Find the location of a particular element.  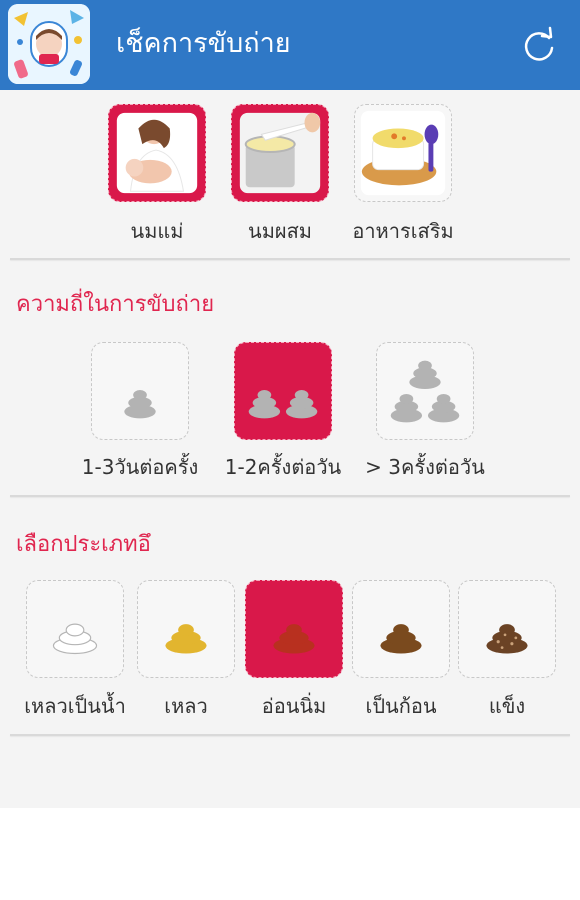

poop-soft-icon is located at coordinates (294, 639).